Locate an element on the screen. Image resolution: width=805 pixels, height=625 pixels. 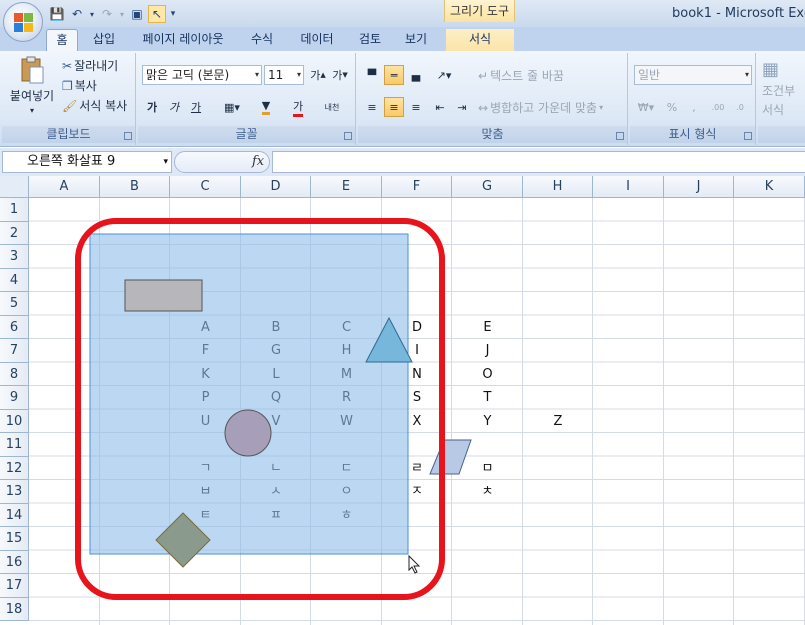
scissors-icon: ✂ is located at coordinates (67, 65).